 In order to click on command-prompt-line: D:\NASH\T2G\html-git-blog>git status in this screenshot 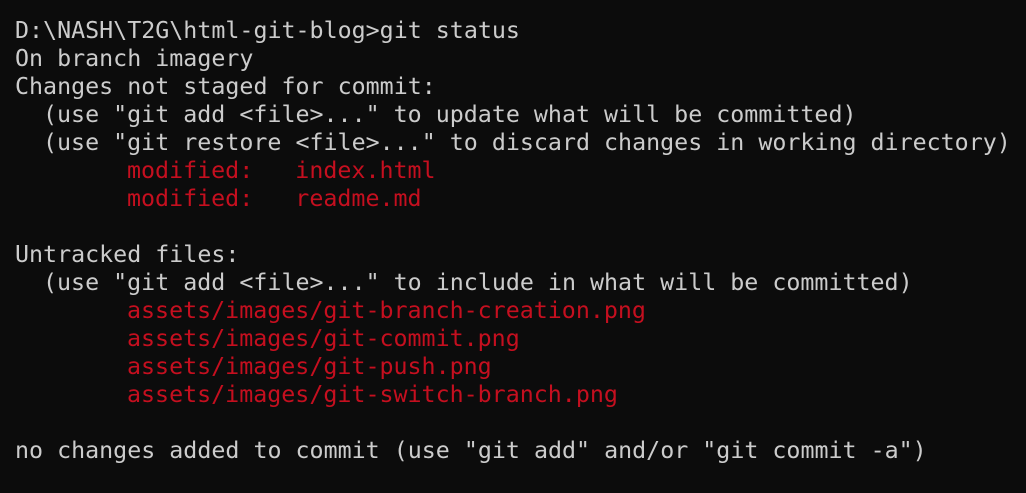, I will do `click(267, 30)`.